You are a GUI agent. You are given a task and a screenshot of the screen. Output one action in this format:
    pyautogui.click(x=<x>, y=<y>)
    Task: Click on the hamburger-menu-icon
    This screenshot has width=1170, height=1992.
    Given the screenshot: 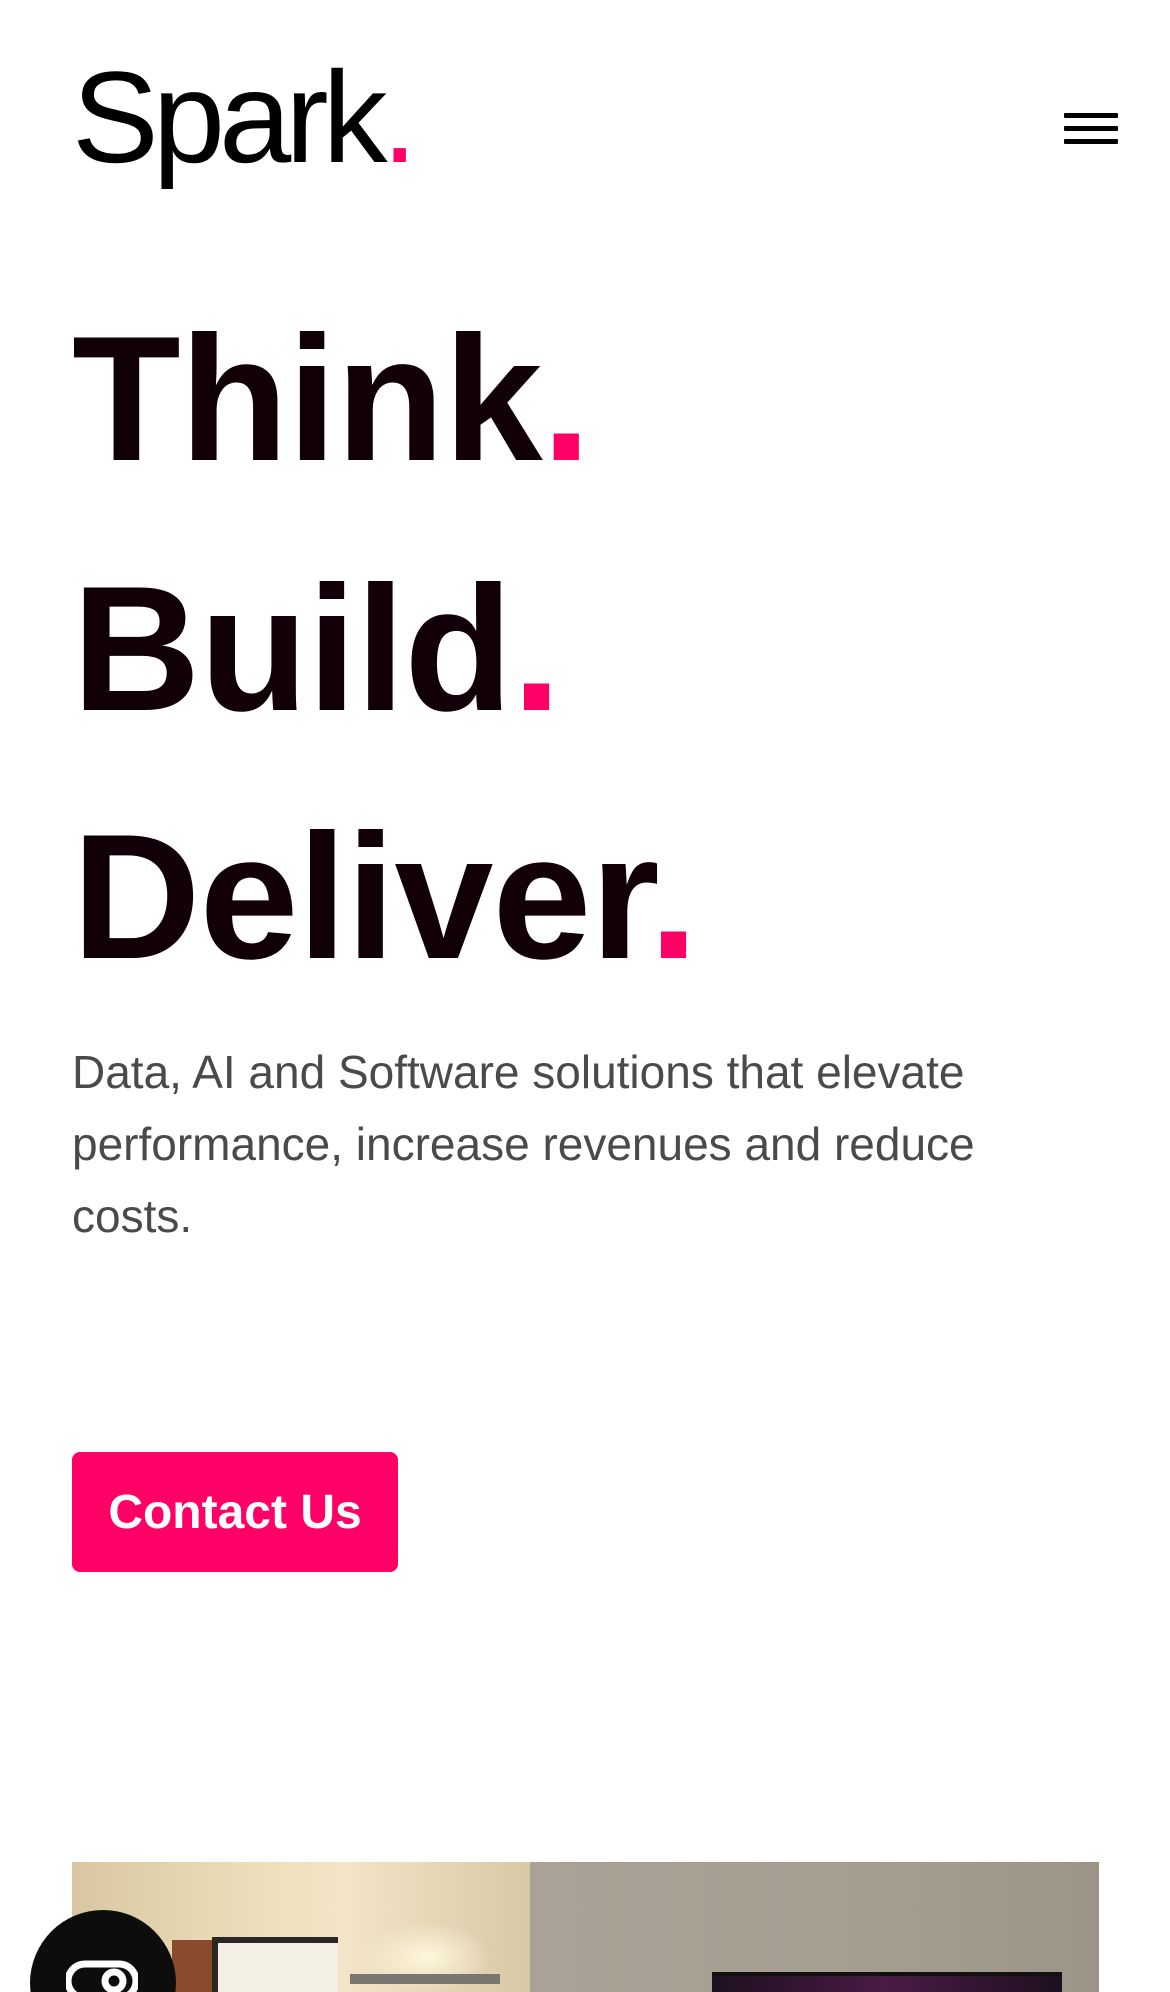 What is the action you would take?
    pyautogui.click(x=1088, y=129)
    